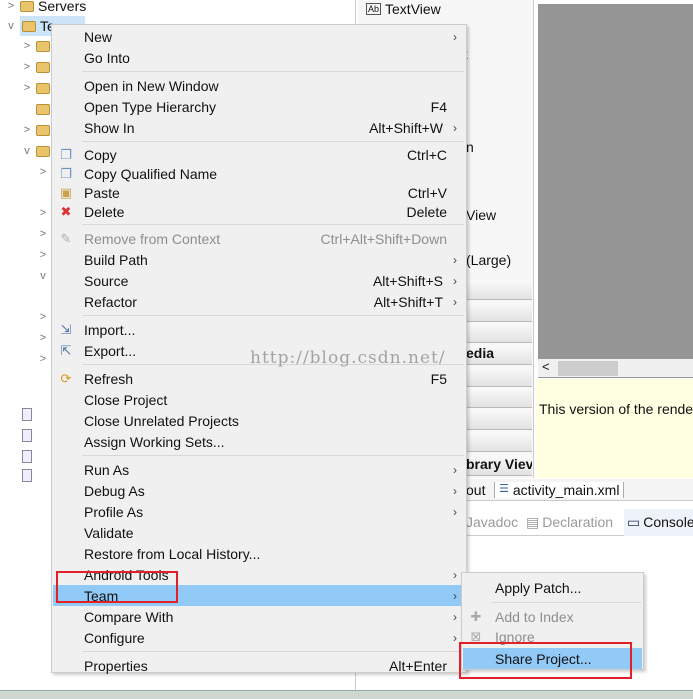  Describe the element at coordinates (552, 616) in the screenshot. I see `menu-item-add-to-index: ✚ Add to Index` at that location.